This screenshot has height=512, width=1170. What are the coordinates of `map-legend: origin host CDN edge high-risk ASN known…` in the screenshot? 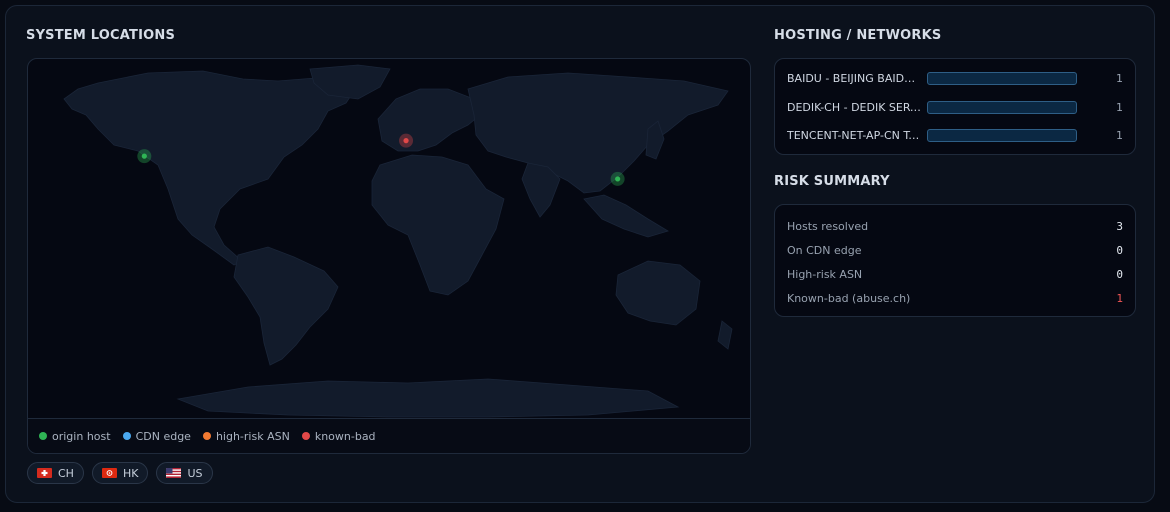 It's located at (389, 435).